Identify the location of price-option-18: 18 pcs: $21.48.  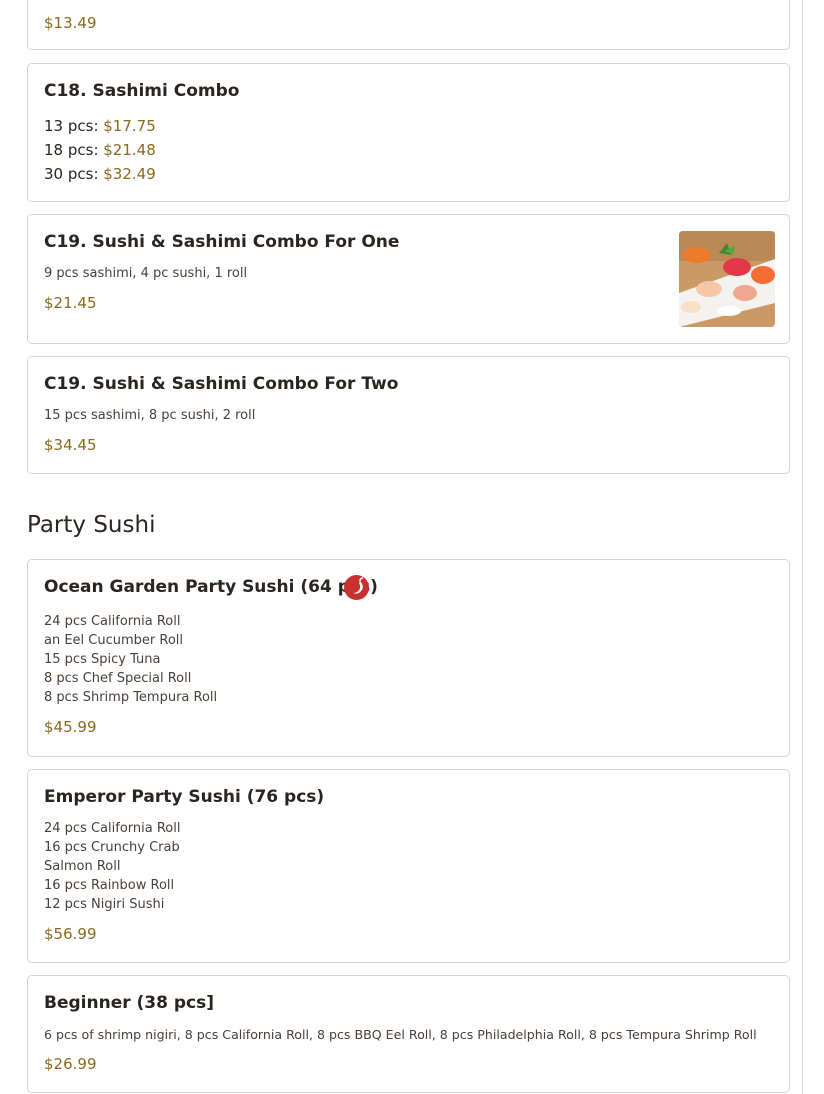
(100, 150).